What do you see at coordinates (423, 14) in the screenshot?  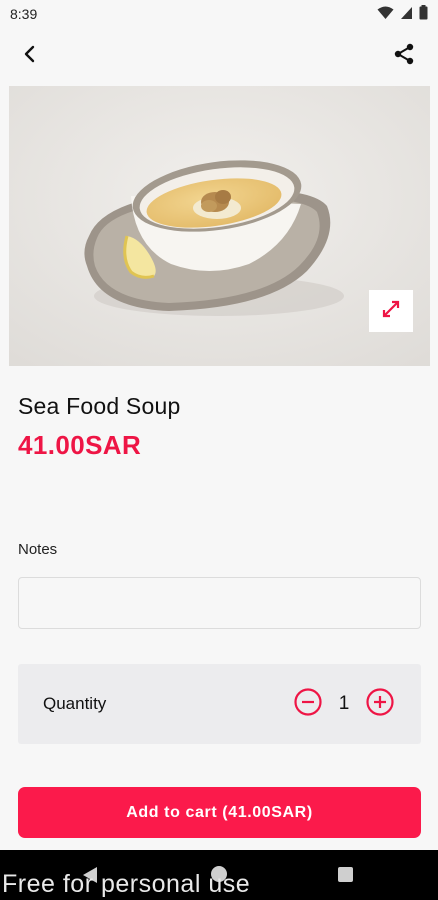 I see `battery-icon` at bounding box center [423, 14].